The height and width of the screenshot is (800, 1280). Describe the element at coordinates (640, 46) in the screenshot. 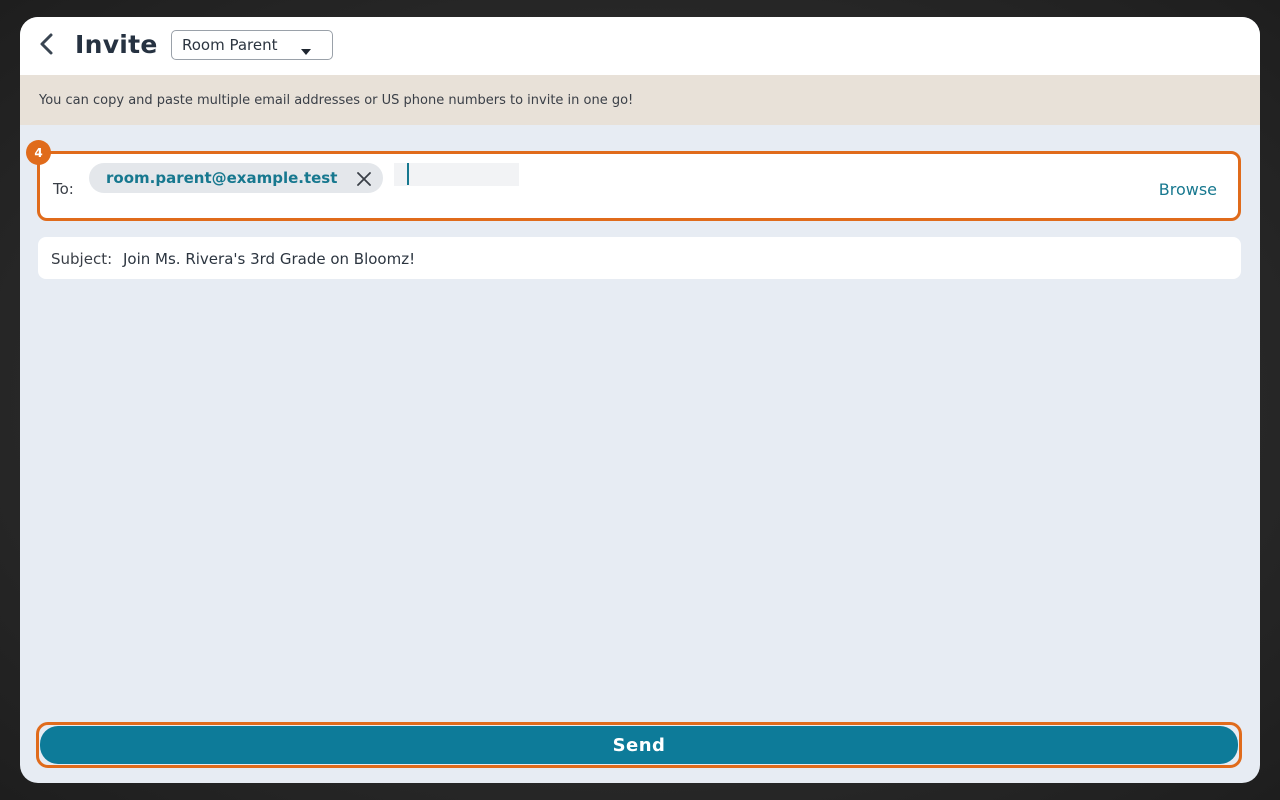

I see `header-bar: Invite Room Parent` at that location.